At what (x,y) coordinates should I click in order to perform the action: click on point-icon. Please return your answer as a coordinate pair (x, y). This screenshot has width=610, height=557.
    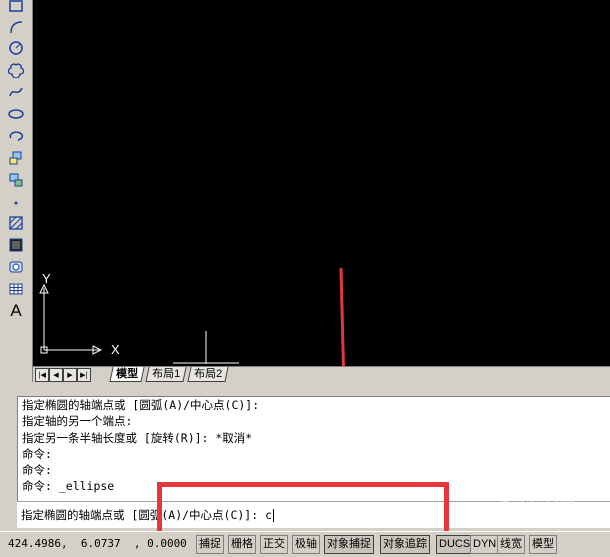
    Looking at the image, I should click on (16, 202).